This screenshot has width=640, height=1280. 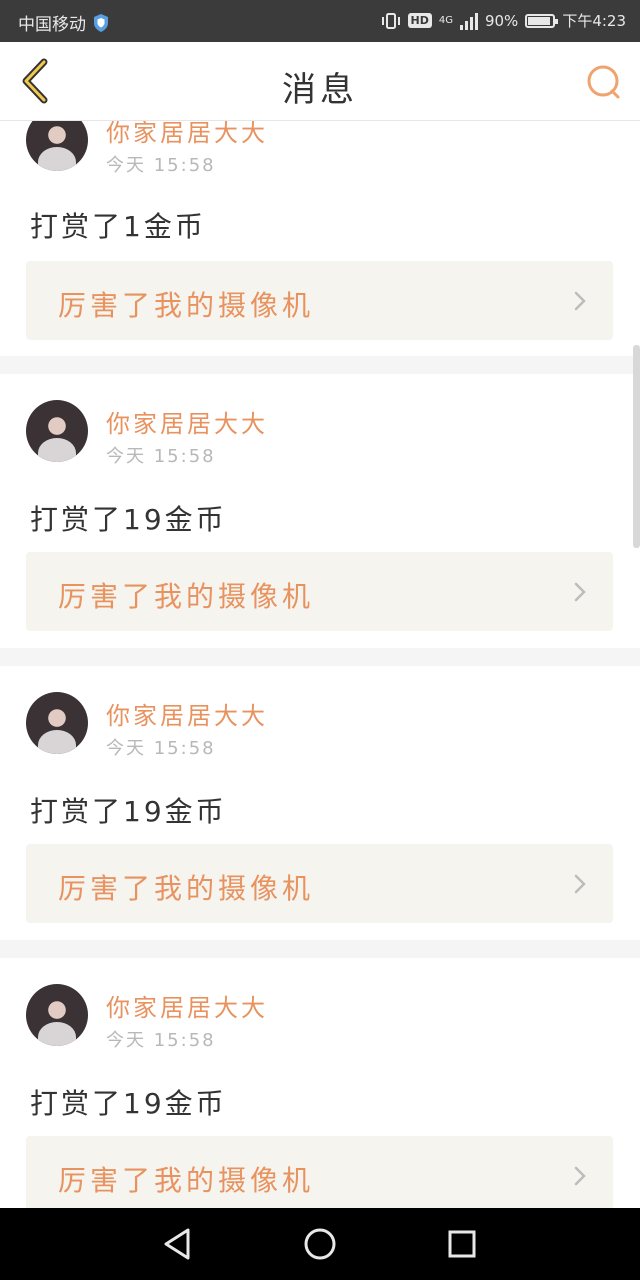 I want to click on hd-badge: HD, so click(x=419, y=20).